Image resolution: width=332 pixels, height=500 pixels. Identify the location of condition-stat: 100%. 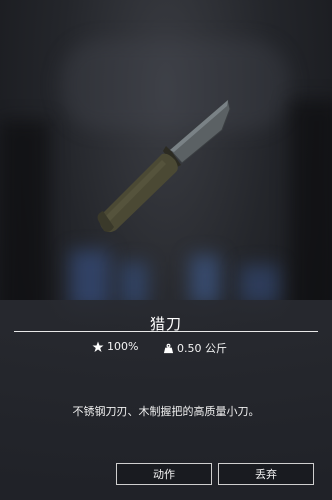
(115, 346).